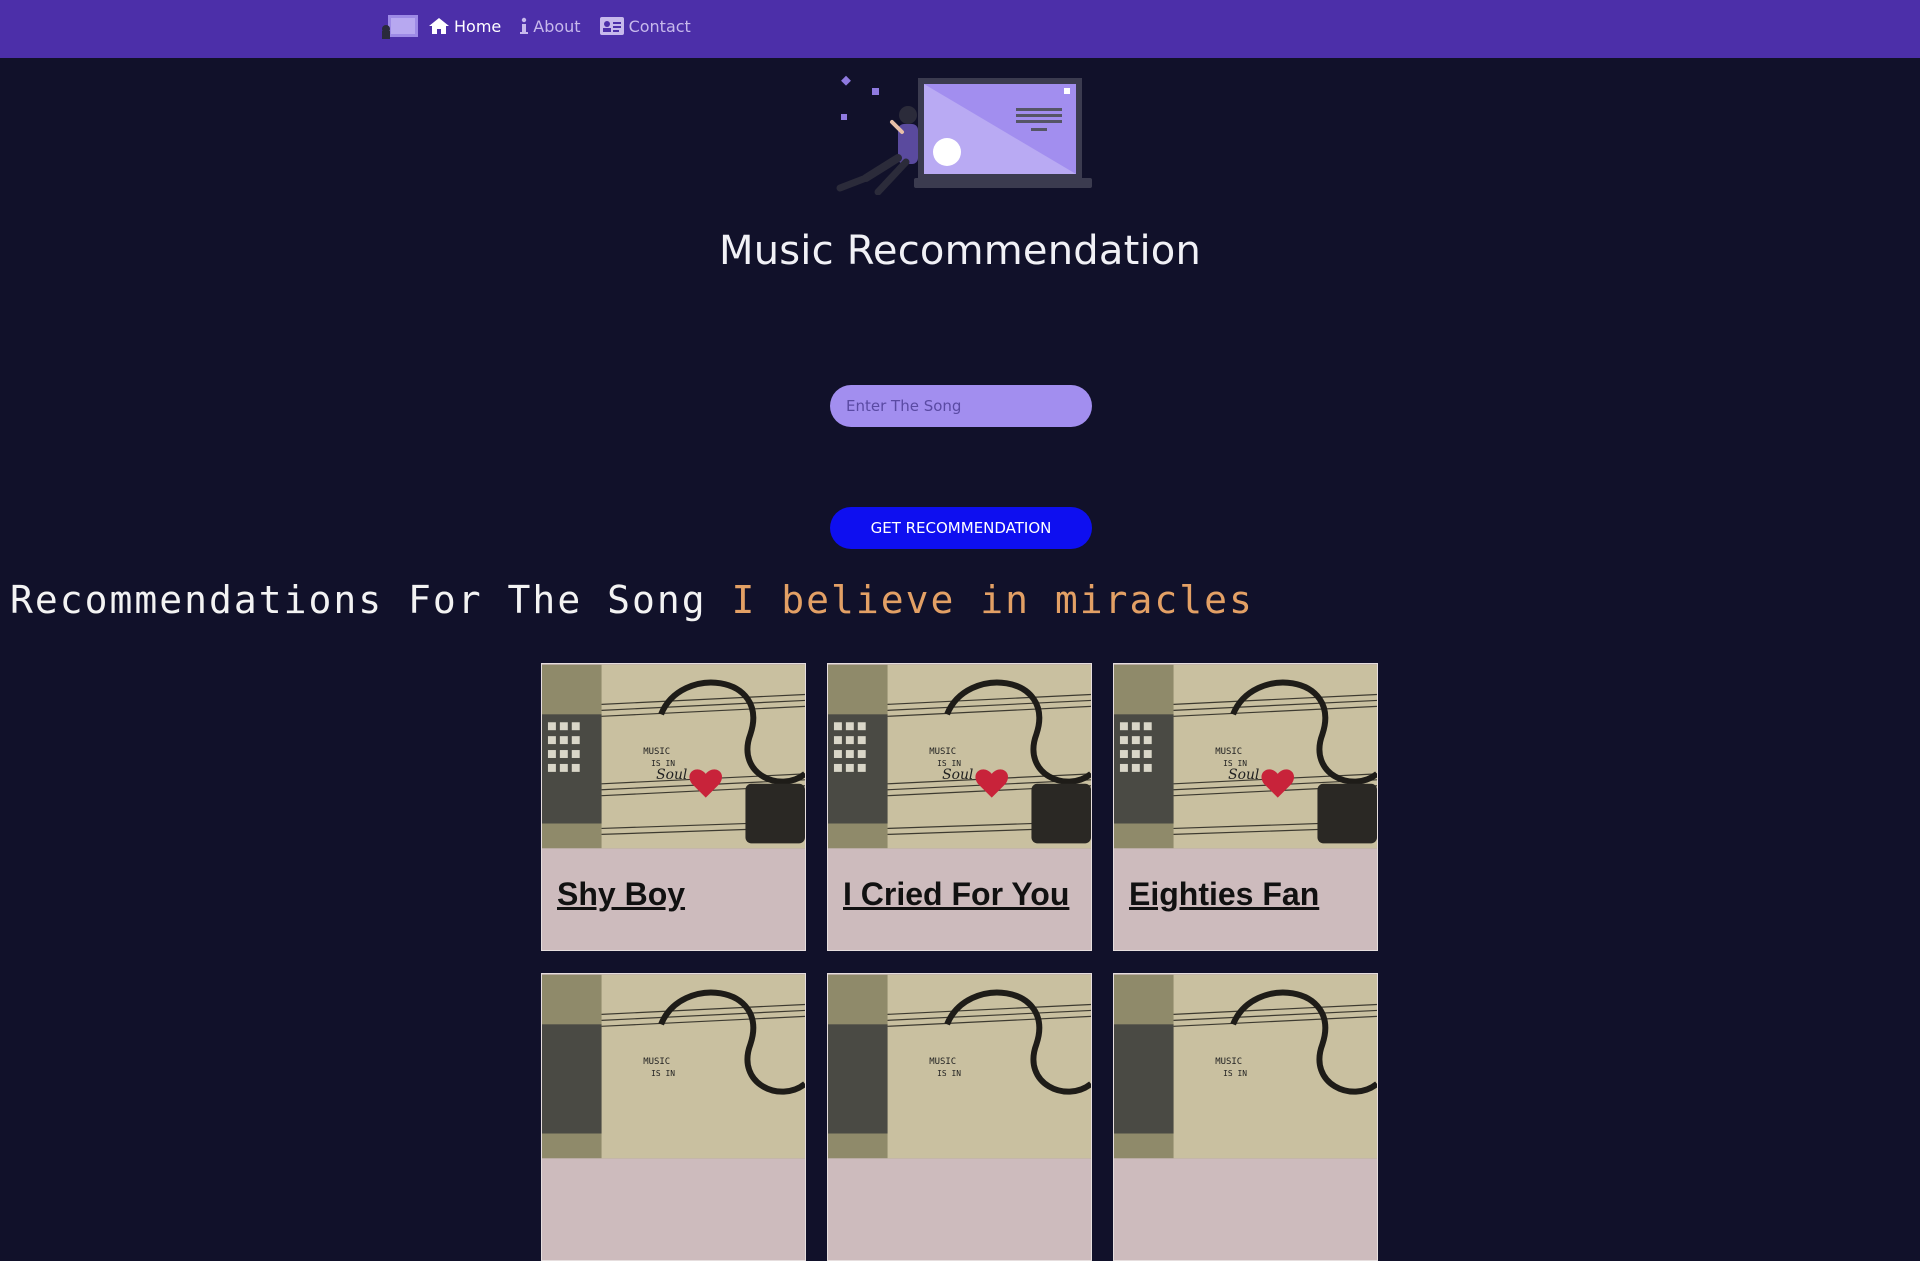 The width and height of the screenshot is (1920, 1261). Describe the element at coordinates (959, 251) in the screenshot. I see `page-title: Music Recommendation` at that location.